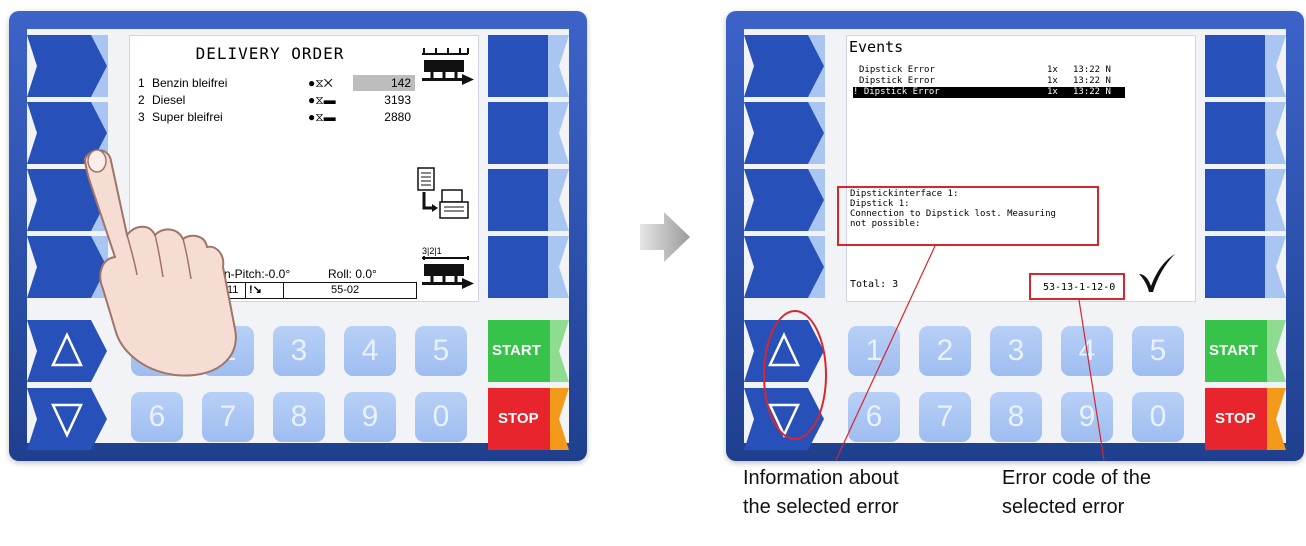 The width and height of the screenshot is (1306, 546). Describe the element at coordinates (1063, 507) in the screenshot. I see `code-caption-line-2: selected error` at that location.